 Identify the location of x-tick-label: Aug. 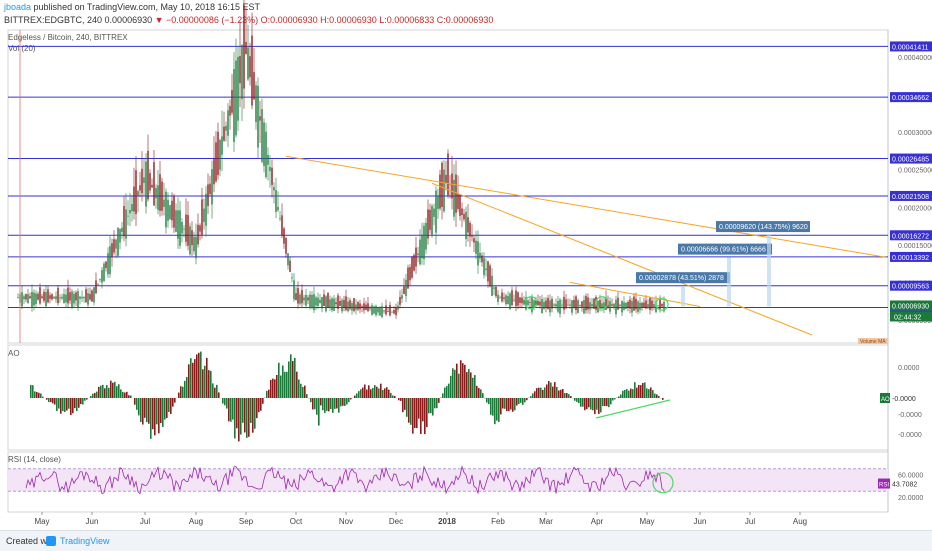
(196, 521).